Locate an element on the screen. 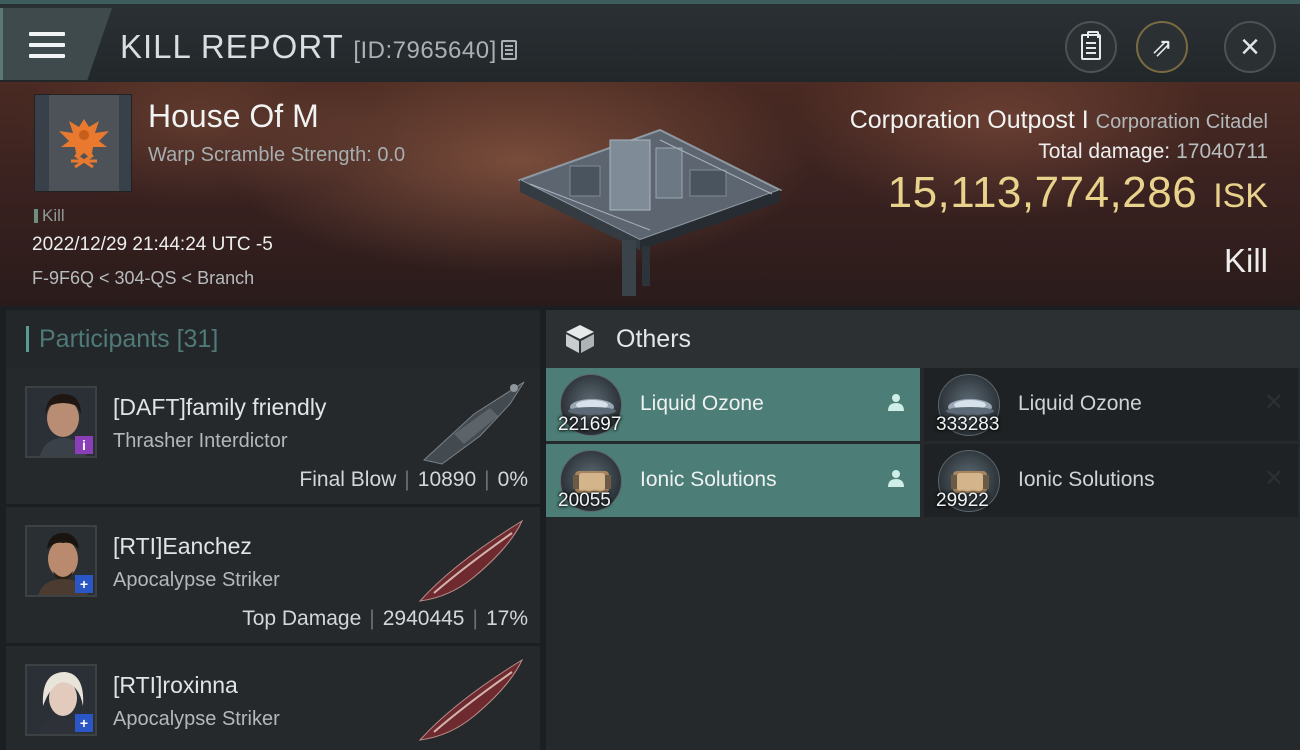  item-slot: 20055 Ionic Solutions is located at coordinates (733, 480).